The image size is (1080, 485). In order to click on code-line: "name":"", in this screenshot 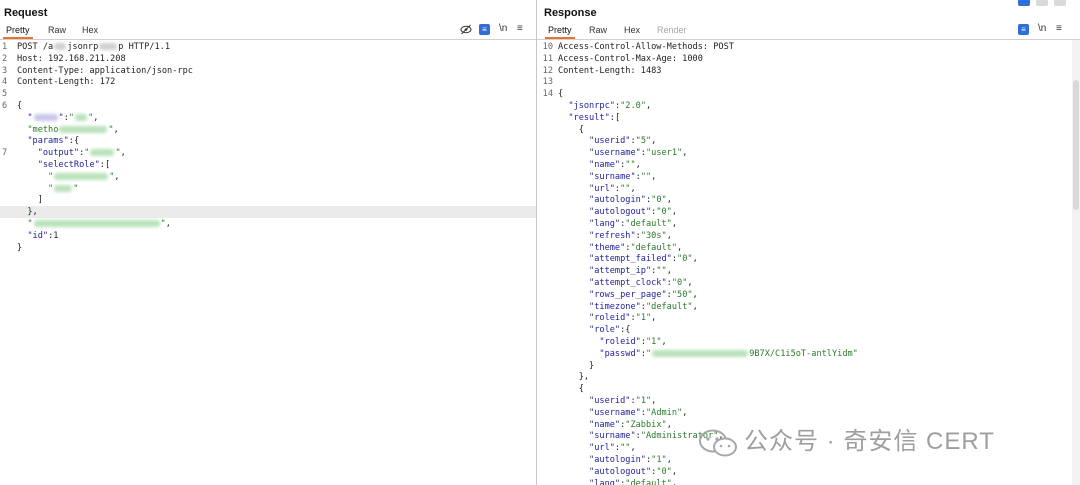, I will do `click(808, 165)`.